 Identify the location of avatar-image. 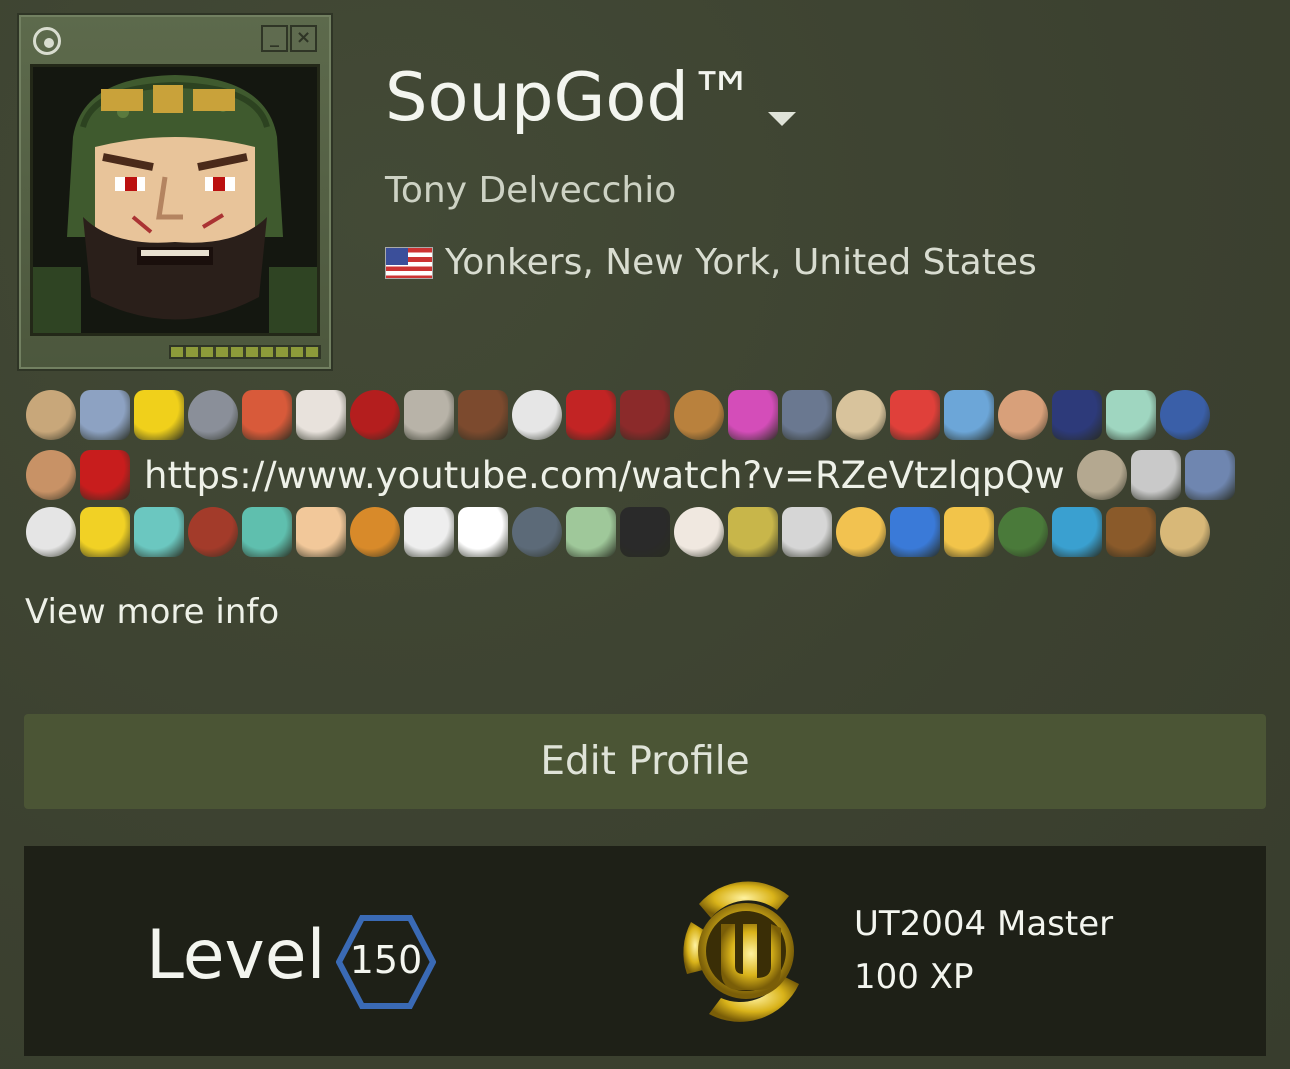
(175, 200).